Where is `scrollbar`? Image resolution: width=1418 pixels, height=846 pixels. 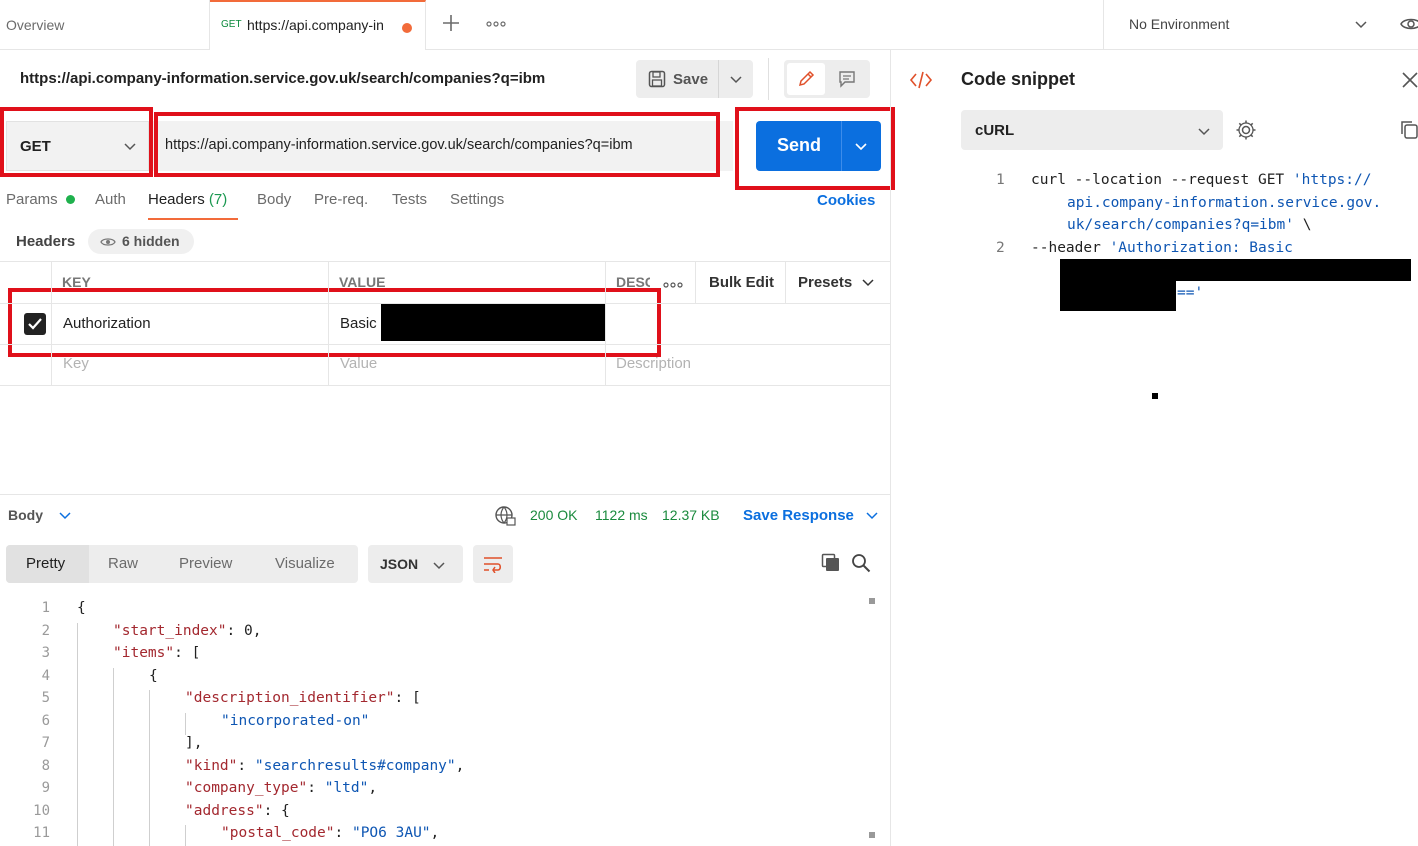
scrollbar is located at coordinates (871, 722).